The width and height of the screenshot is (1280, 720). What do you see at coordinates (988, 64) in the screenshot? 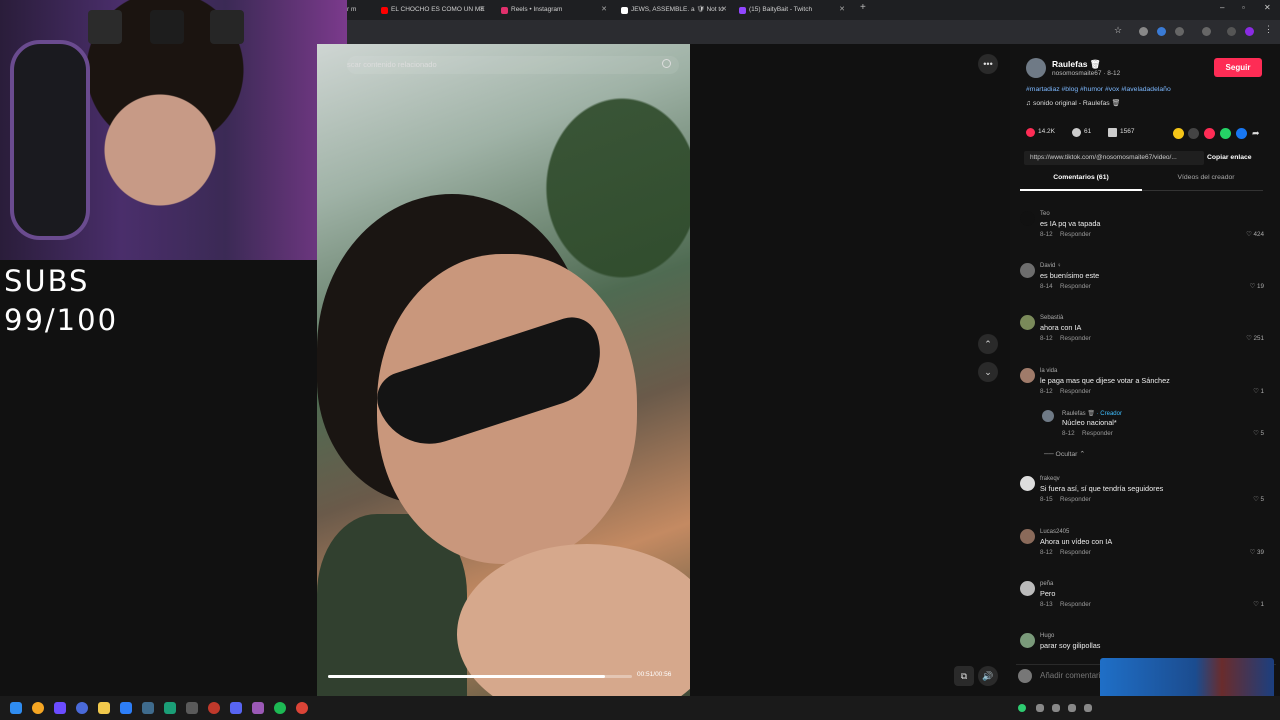
I see `more-options-icon: •••` at bounding box center [988, 64].